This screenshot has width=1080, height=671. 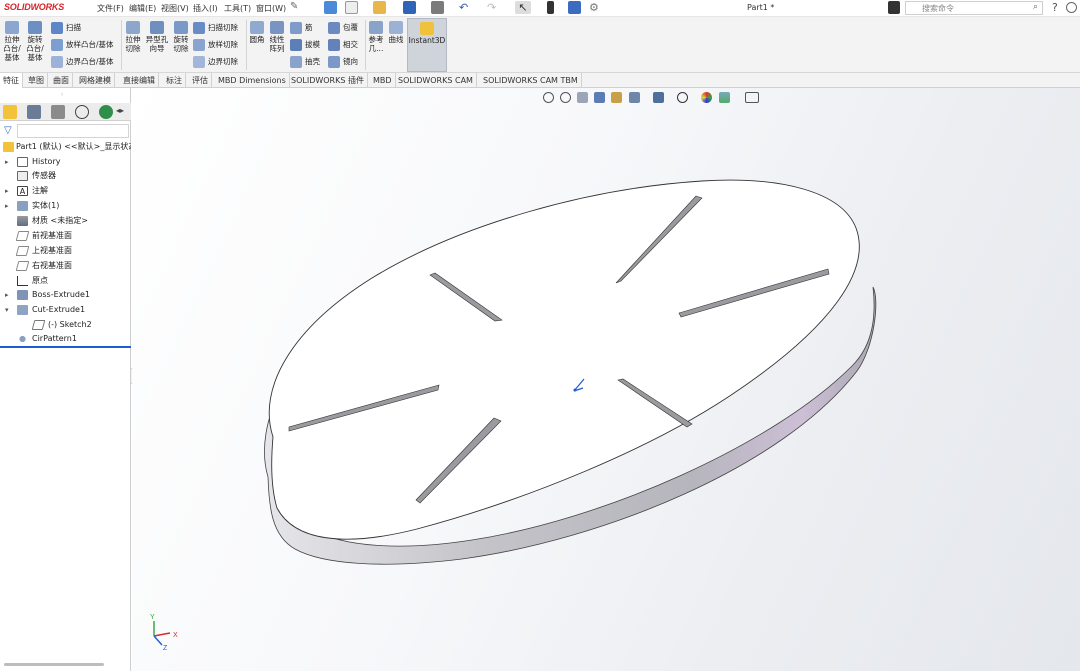 I want to click on menu-view: 视图(V), so click(x=175, y=8).